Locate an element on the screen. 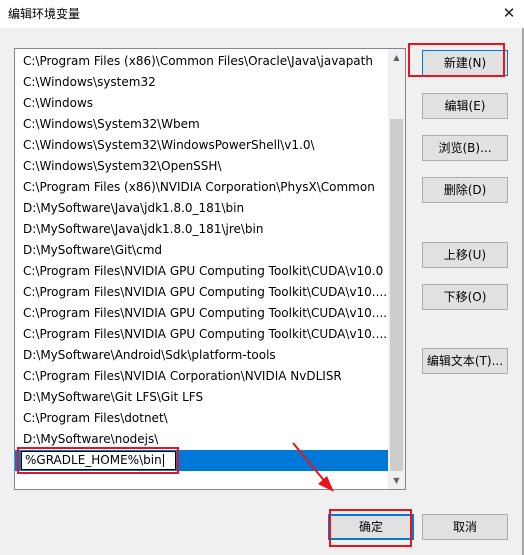  move-up-button: 上移(U) is located at coordinates (465, 255).